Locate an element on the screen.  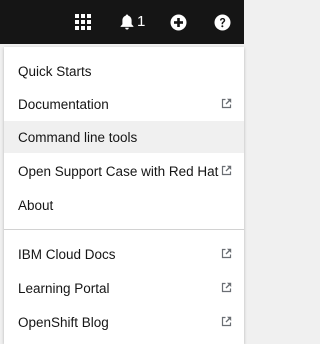
menu-item-documentation: Documentation is located at coordinates (124, 104).